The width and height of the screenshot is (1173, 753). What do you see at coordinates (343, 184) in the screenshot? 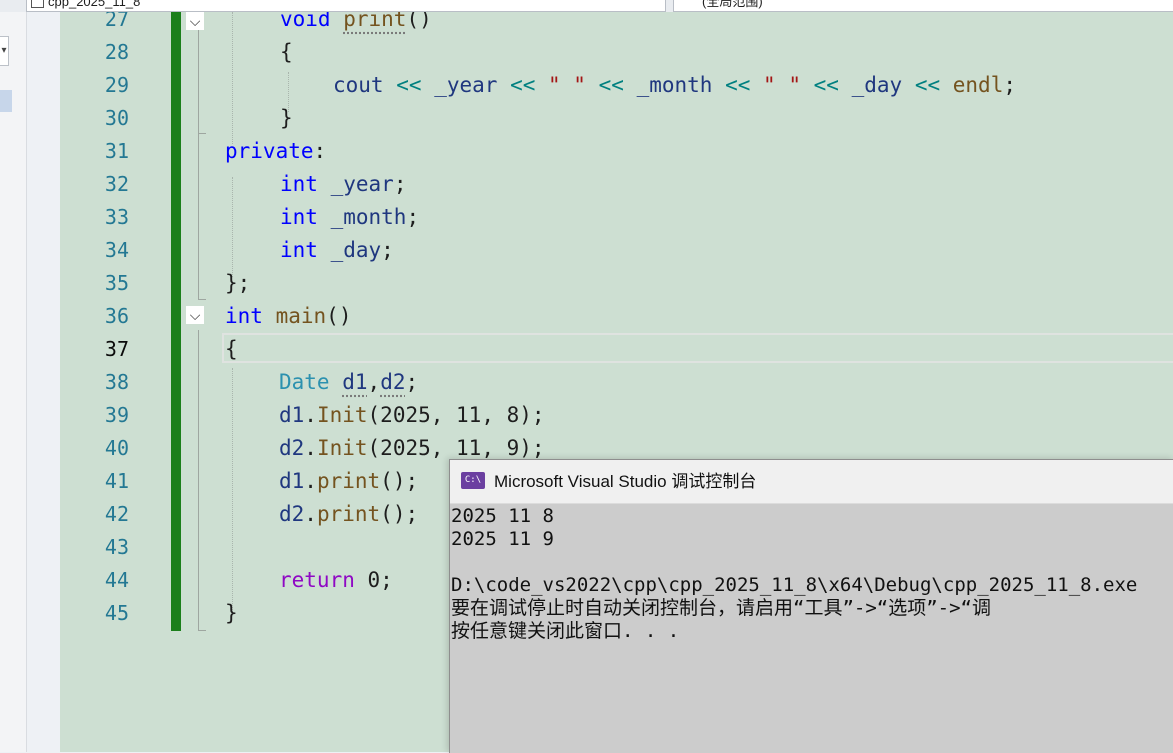
I see `code-text: int _year;` at bounding box center [343, 184].